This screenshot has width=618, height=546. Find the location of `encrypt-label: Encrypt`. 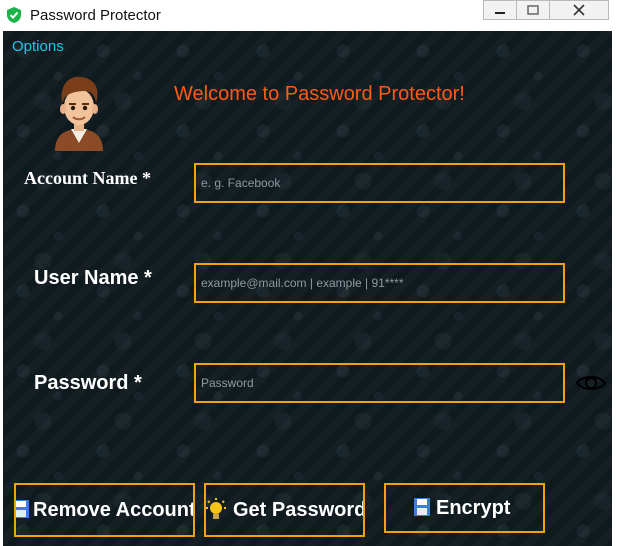

encrypt-label: Encrypt is located at coordinates (473, 508).